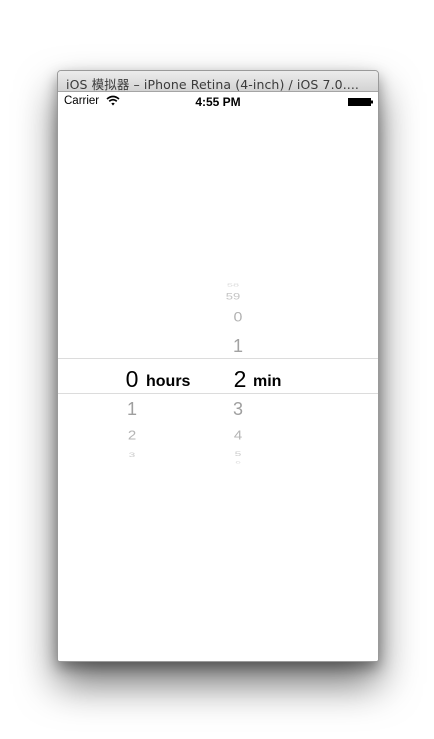 This screenshot has width=434, height=739. I want to click on minutes-selected-value: 2, so click(240, 379).